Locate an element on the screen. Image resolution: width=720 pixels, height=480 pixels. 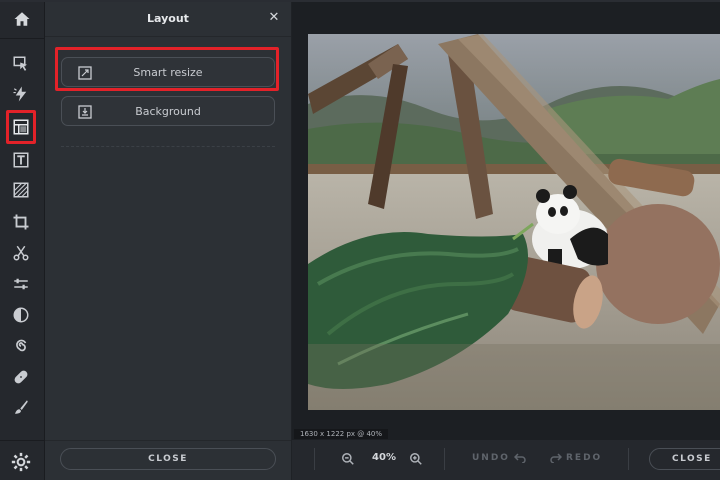
text-tool-button is located at coordinates (21, 160).